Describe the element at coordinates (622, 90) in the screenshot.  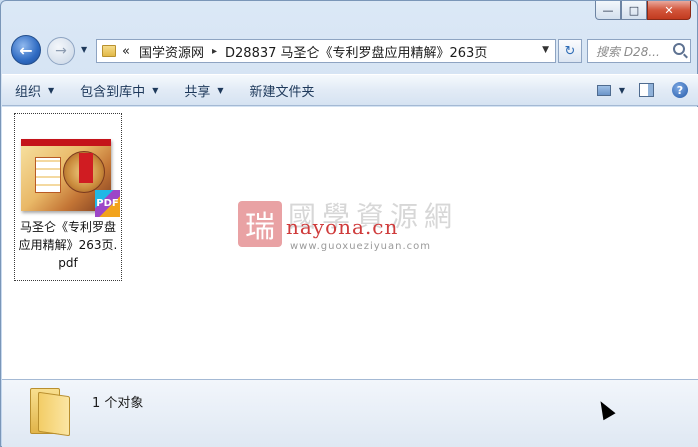
I see `view-options-chevron-icon: ▼` at that location.